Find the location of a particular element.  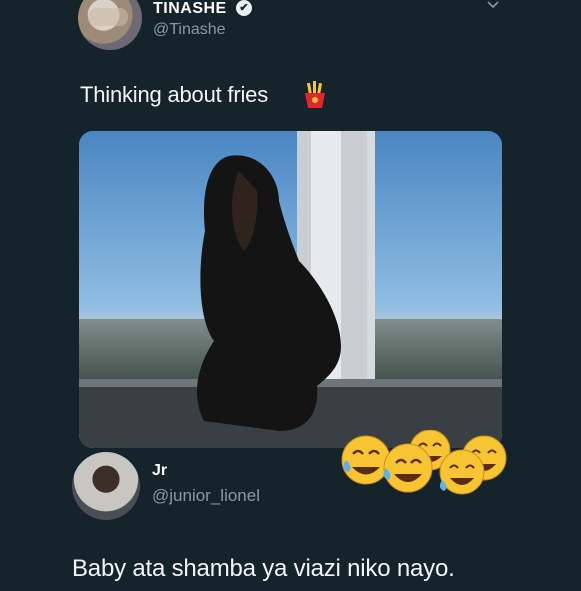

chevron-down-icon is located at coordinates (493, 6).